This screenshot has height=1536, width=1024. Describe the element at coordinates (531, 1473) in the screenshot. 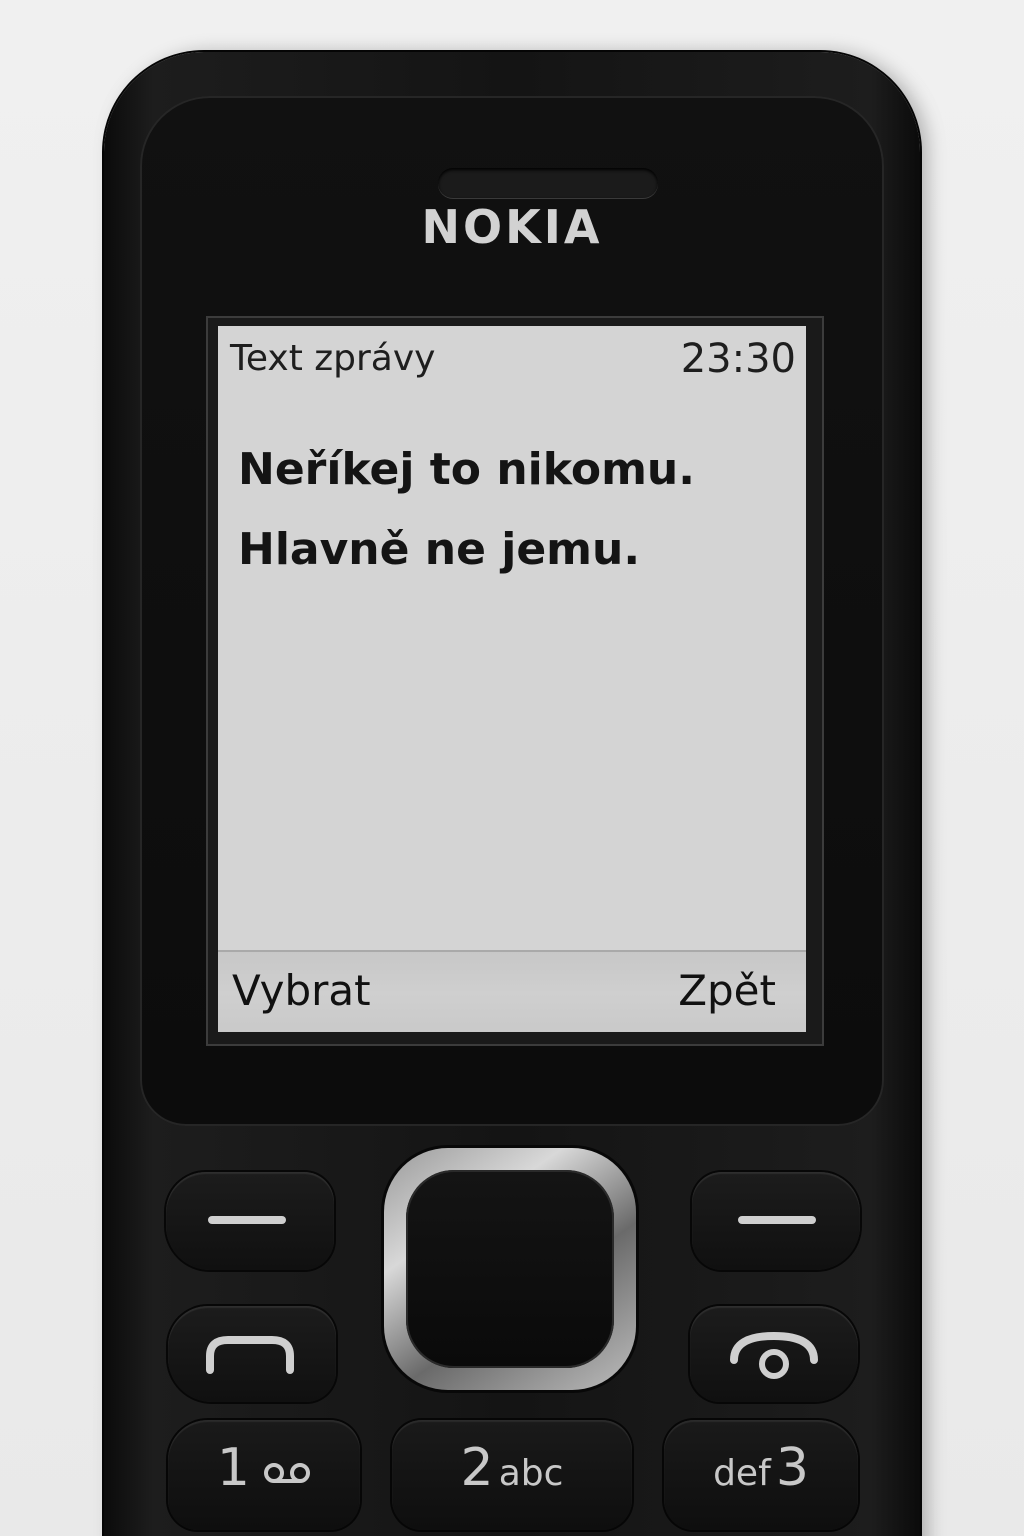

I see `key-letters: abc` at that location.